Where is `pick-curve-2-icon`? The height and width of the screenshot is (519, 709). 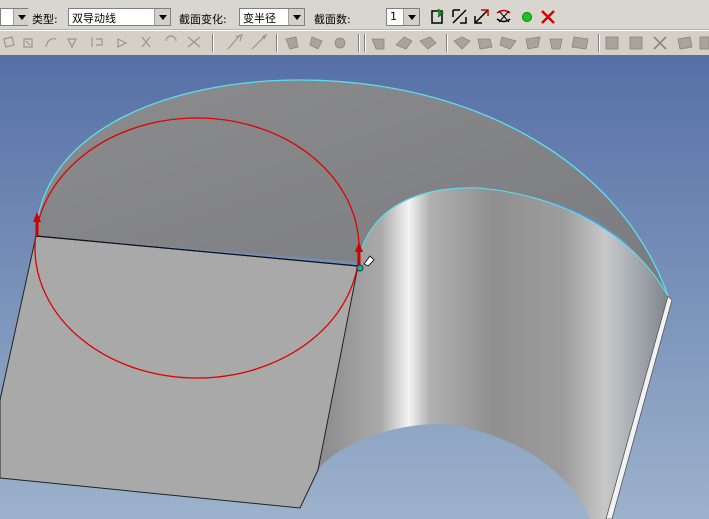
pick-curve-2-icon is located at coordinates (481, 16).